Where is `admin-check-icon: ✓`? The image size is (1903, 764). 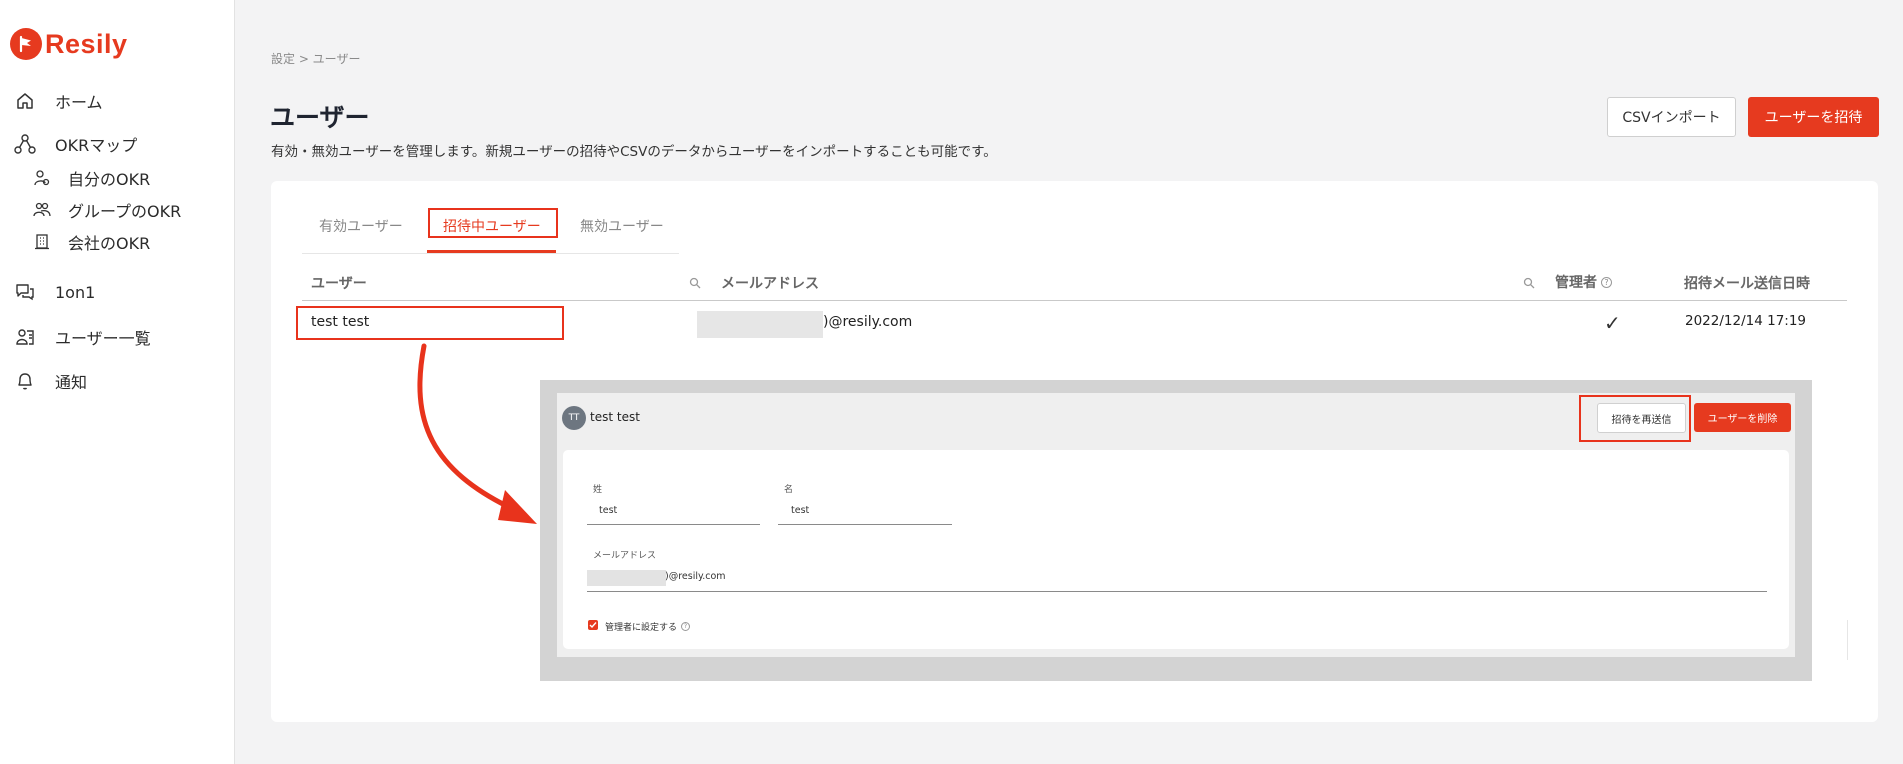 admin-check-icon: ✓ is located at coordinates (1612, 323).